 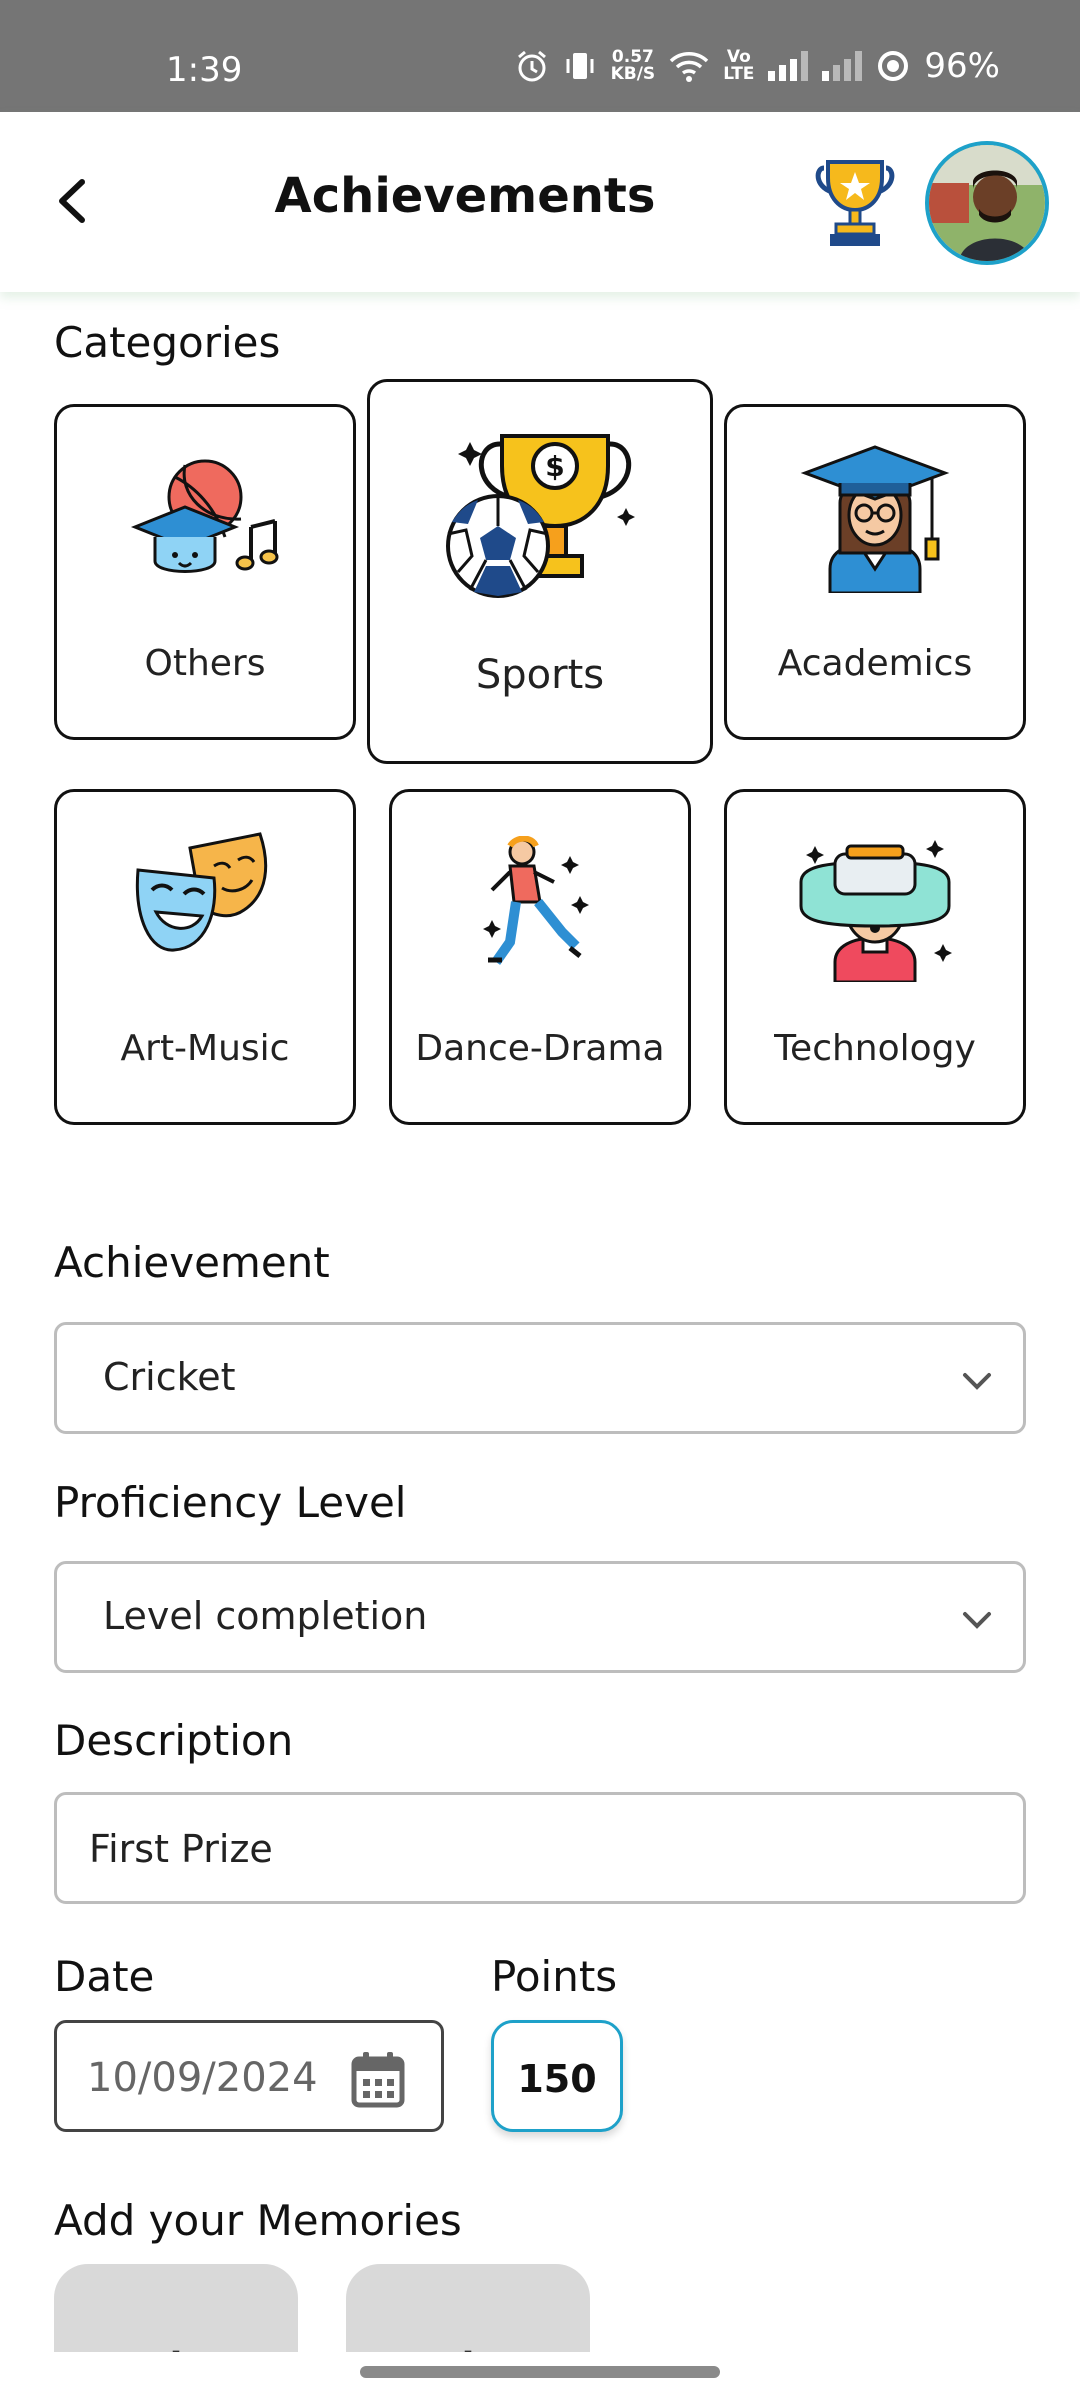 What do you see at coordinates (633, 65) in the screenshot?
I see `net-speed: 0.57 KB/S` at bounding box center [633, 65].